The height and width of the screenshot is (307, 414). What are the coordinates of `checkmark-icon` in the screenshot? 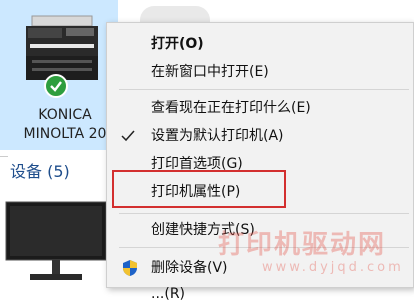 It's located at (56, 86).